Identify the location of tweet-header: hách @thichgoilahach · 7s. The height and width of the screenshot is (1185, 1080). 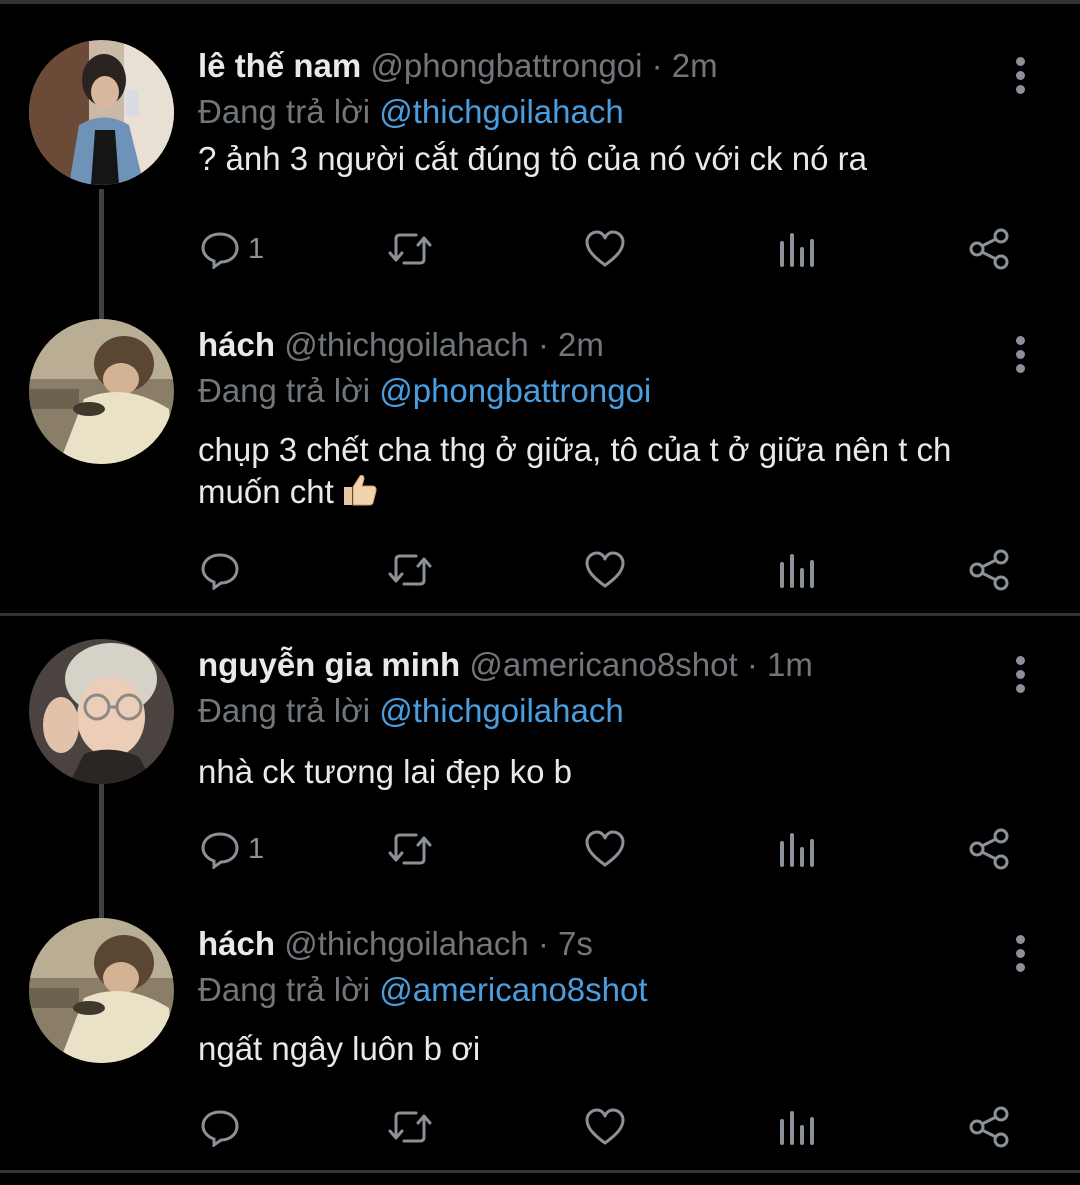
(395, 944).